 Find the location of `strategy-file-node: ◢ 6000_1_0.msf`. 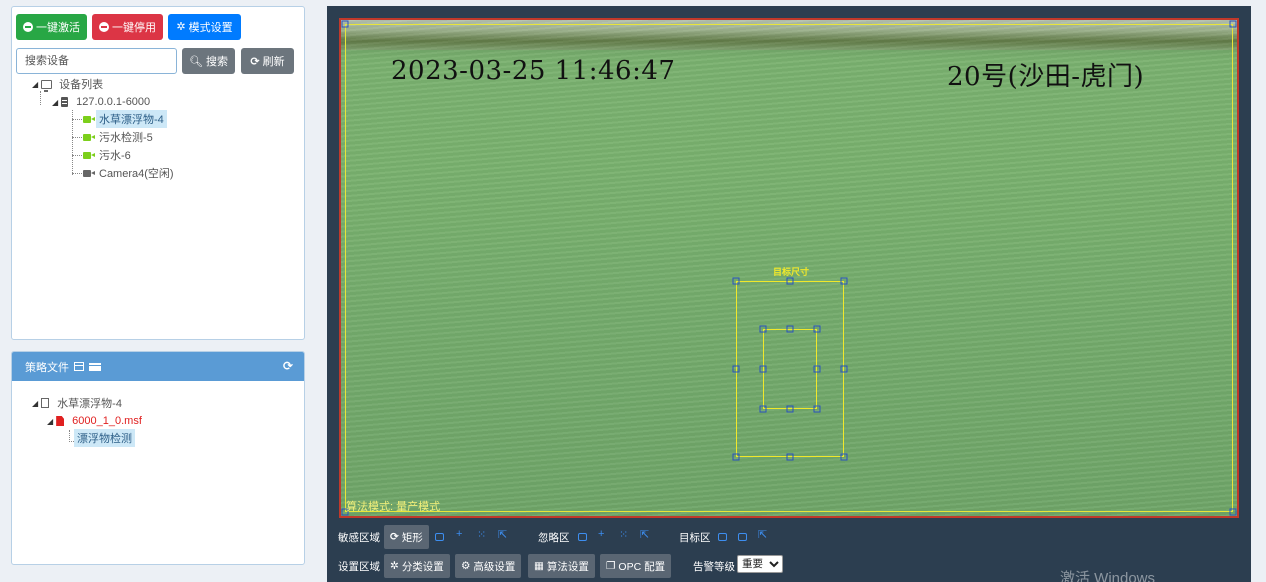

strategy-file-node: ◢ 6000_1_0.msf is located at coordinates (96, 421).